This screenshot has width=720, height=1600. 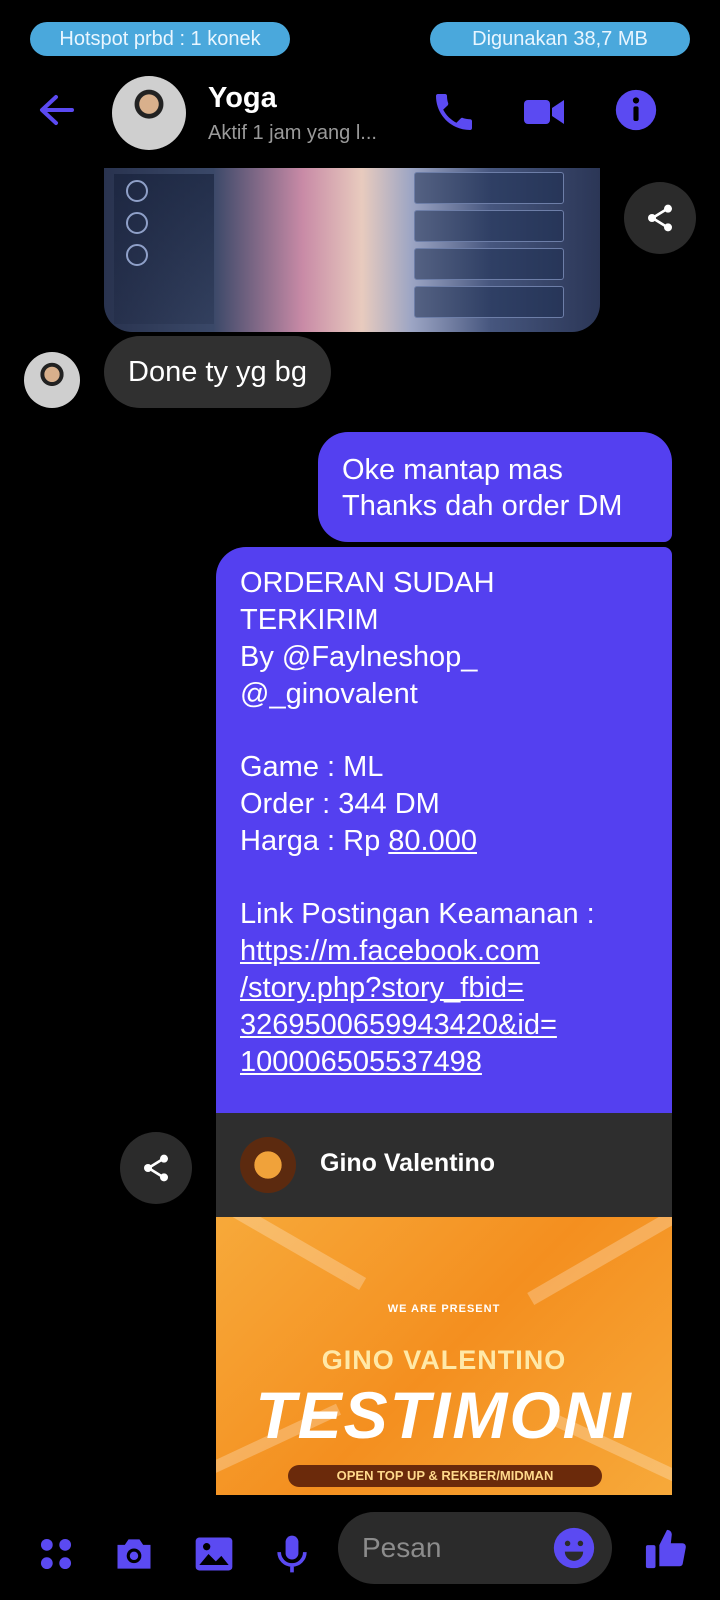 I want to click on banner-title: TESTIMONI, so click(x=444, y=1415).